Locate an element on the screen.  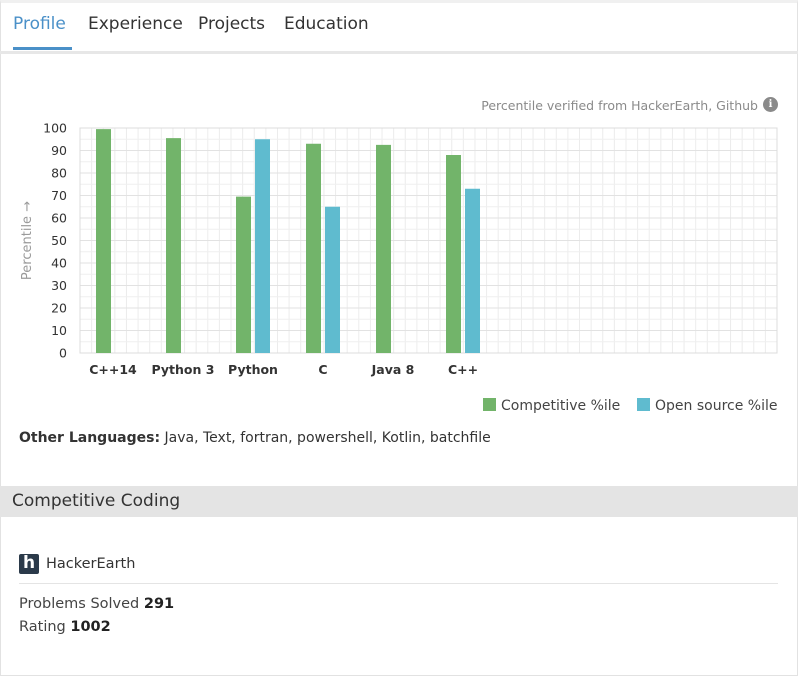
y-tick-label: 20 is located at coordinates (59, 308).